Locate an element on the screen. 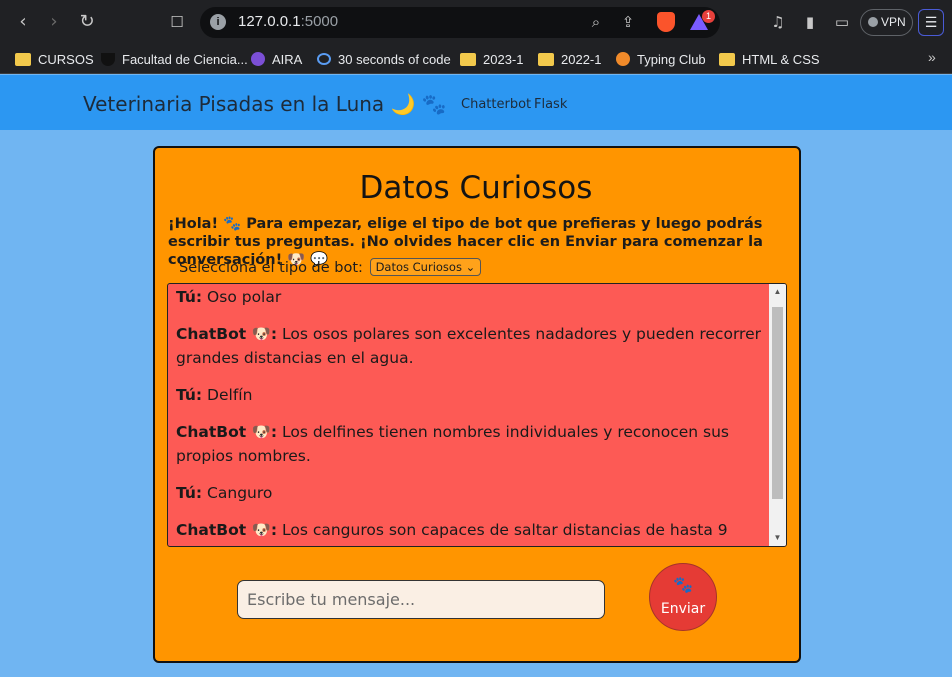  media-icon: ♫ is located at coordinates (778, 22).